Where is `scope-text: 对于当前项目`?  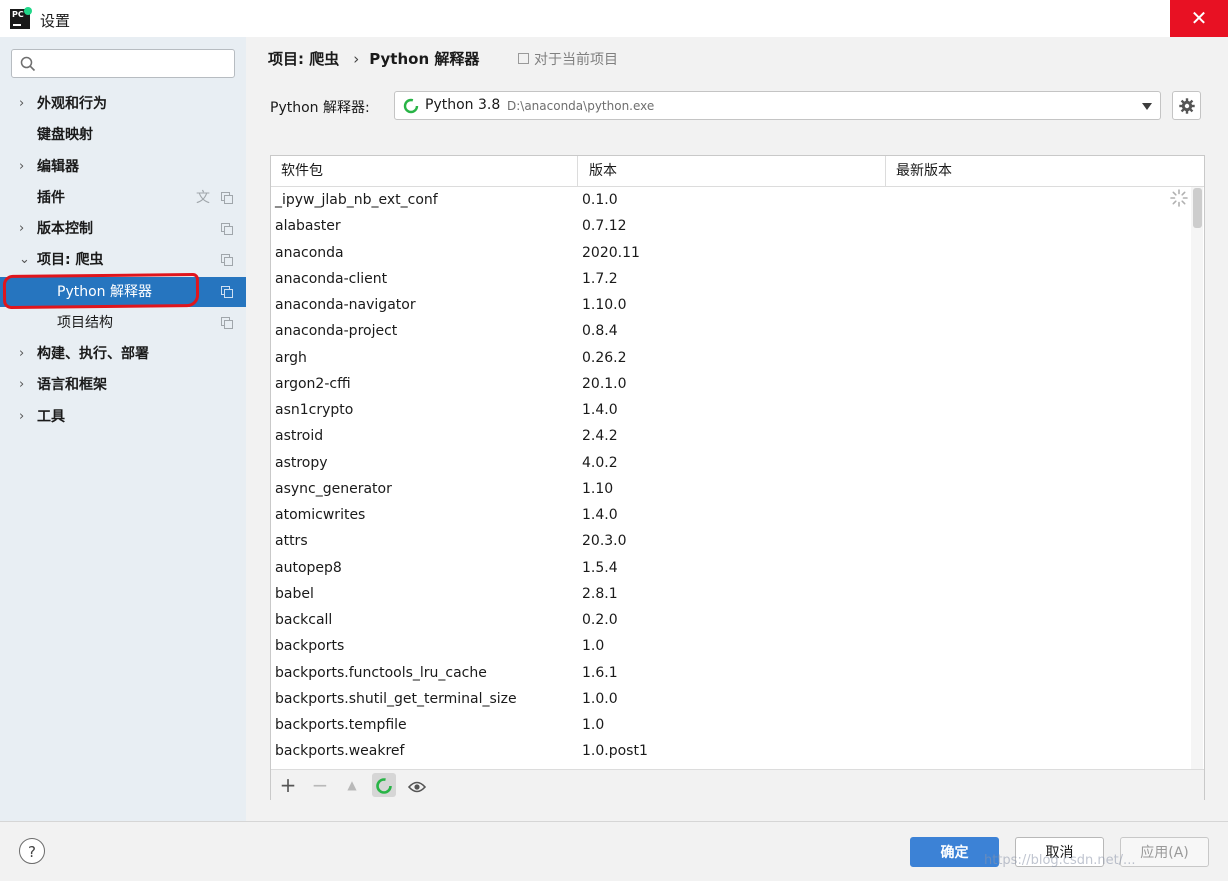
scope-text: 对于当前项目 is located at coordinates (576, 60).